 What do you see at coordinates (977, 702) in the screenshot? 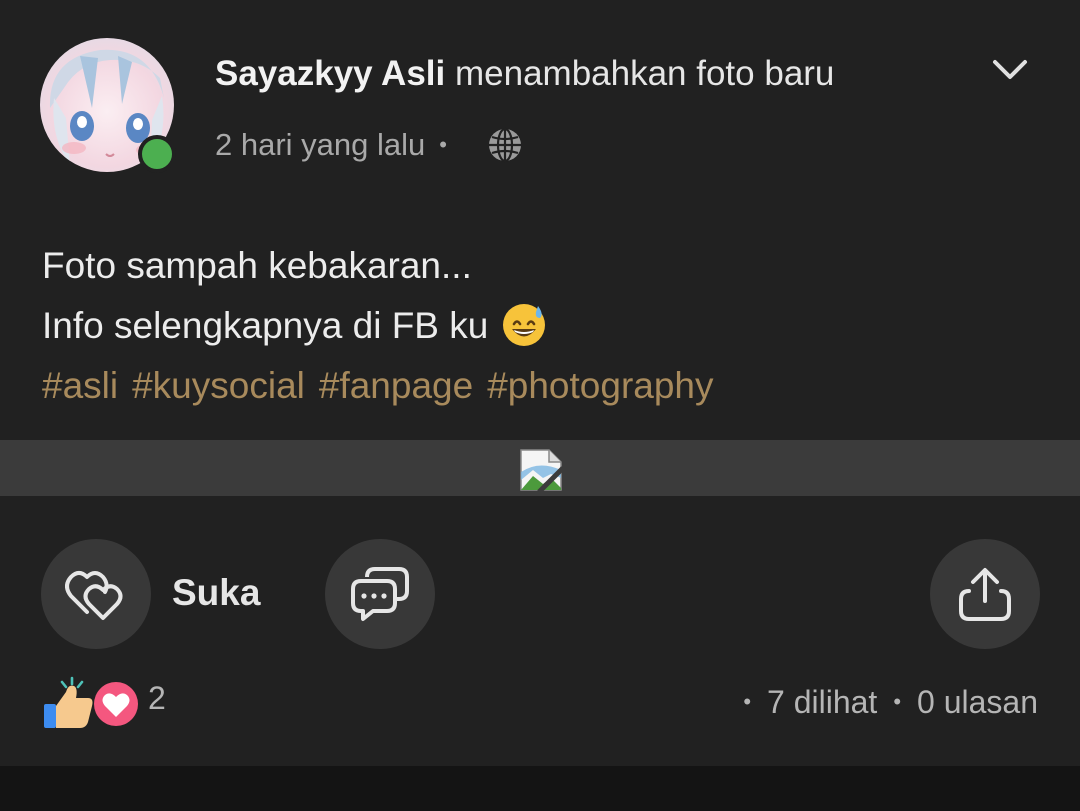
I see `review-count: 0 ulasan` at bounding box center [977, 702].